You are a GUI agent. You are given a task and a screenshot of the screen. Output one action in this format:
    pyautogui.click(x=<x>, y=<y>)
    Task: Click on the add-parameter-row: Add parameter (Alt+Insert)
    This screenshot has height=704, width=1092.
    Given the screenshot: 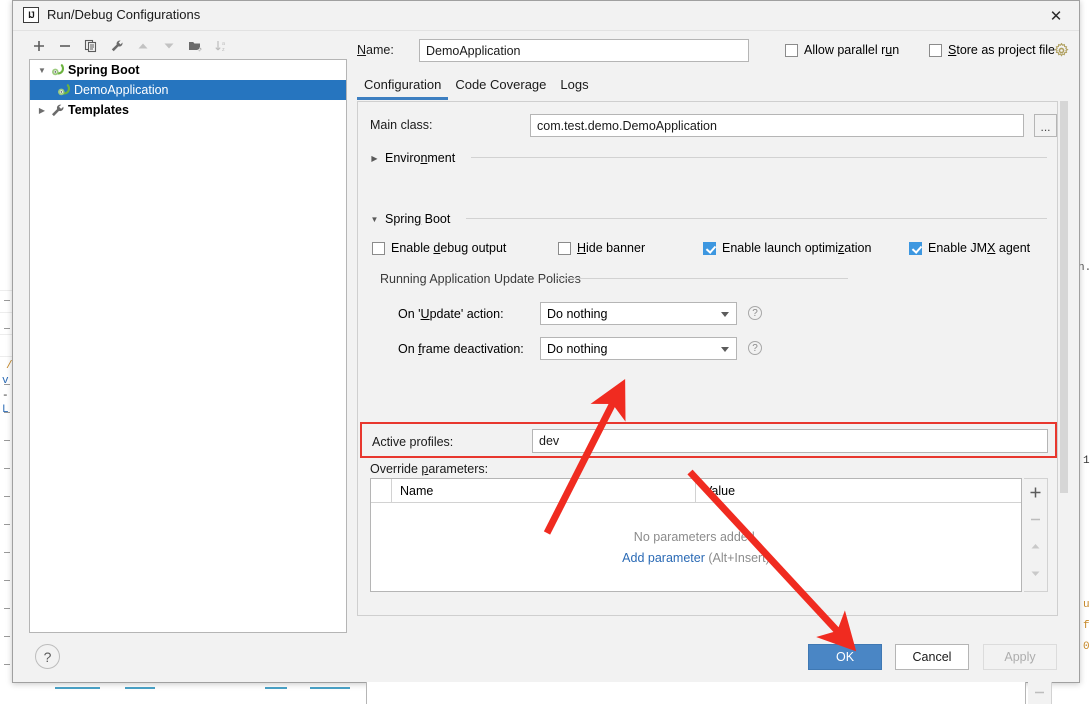 What is the action you would take?
    pyautogui.click(x=696, y=558)
    